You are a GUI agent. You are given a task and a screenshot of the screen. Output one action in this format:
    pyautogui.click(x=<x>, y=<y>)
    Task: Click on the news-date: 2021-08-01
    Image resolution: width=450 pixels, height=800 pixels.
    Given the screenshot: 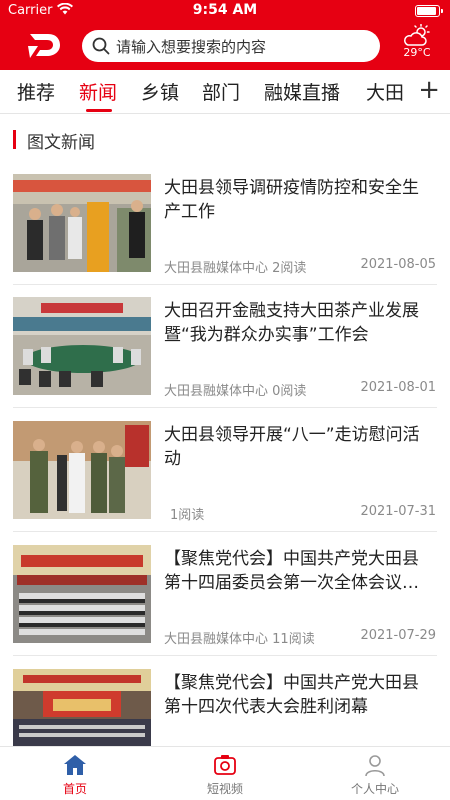 What is the action you would take?
    pyautogui.click(x=398, y=387)
    